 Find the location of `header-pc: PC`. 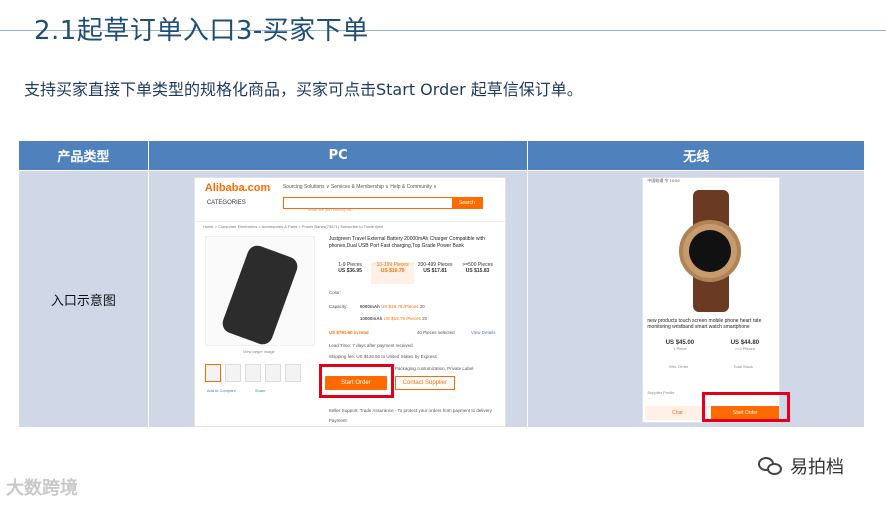

header-pc: PC is located at coordinates (338, 155).